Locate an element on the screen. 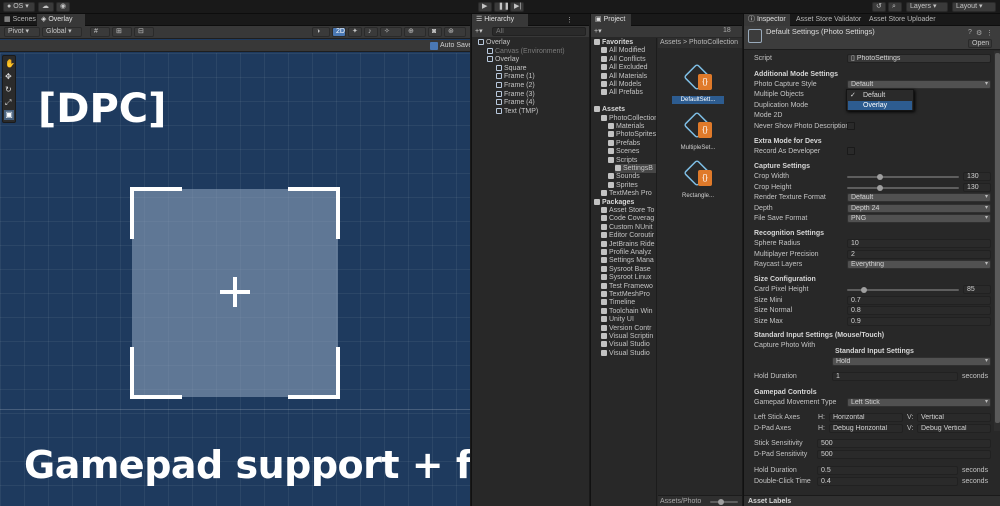 The width and height of the screenshot is (1000, 506). dpad-h-prefix: H: is located at coordinates (821, 428).